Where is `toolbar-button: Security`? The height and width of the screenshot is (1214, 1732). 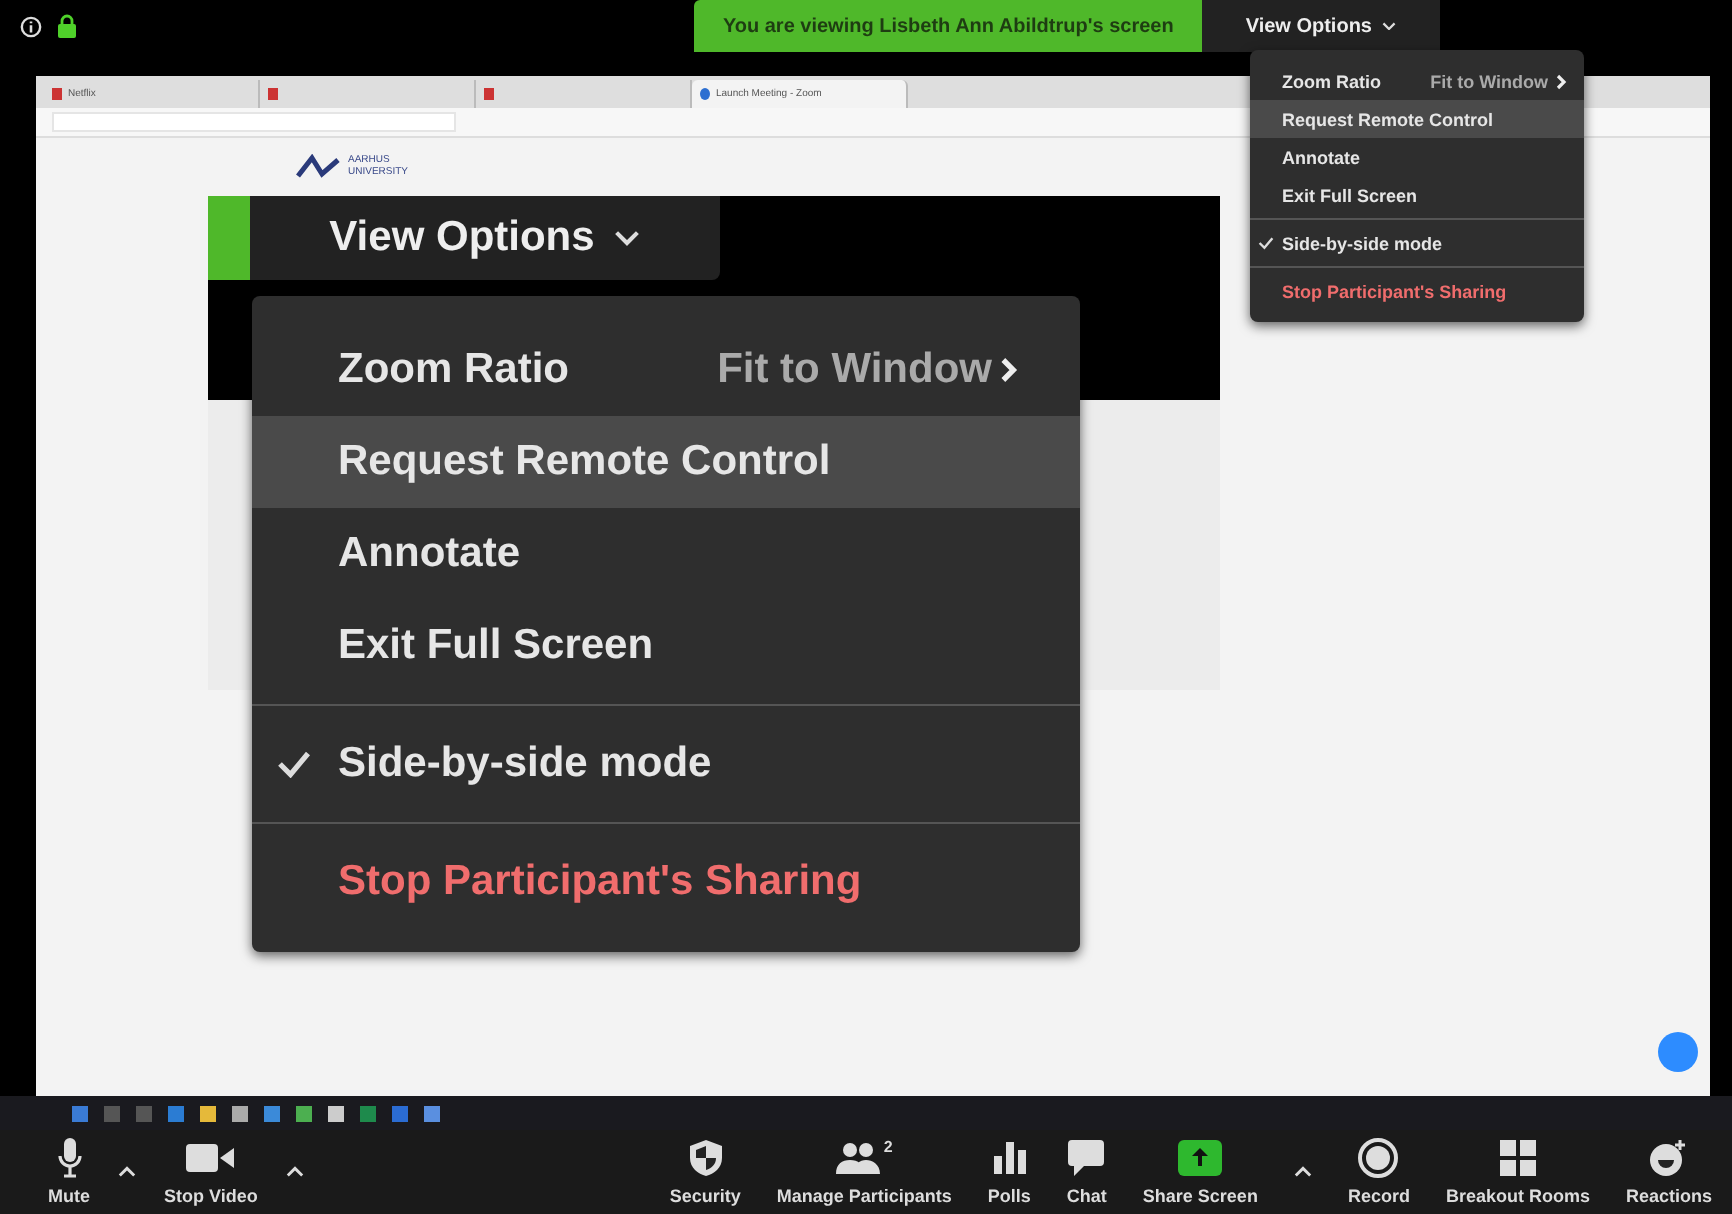
toolbar-button: Security is located at coordinates (705, 1172).